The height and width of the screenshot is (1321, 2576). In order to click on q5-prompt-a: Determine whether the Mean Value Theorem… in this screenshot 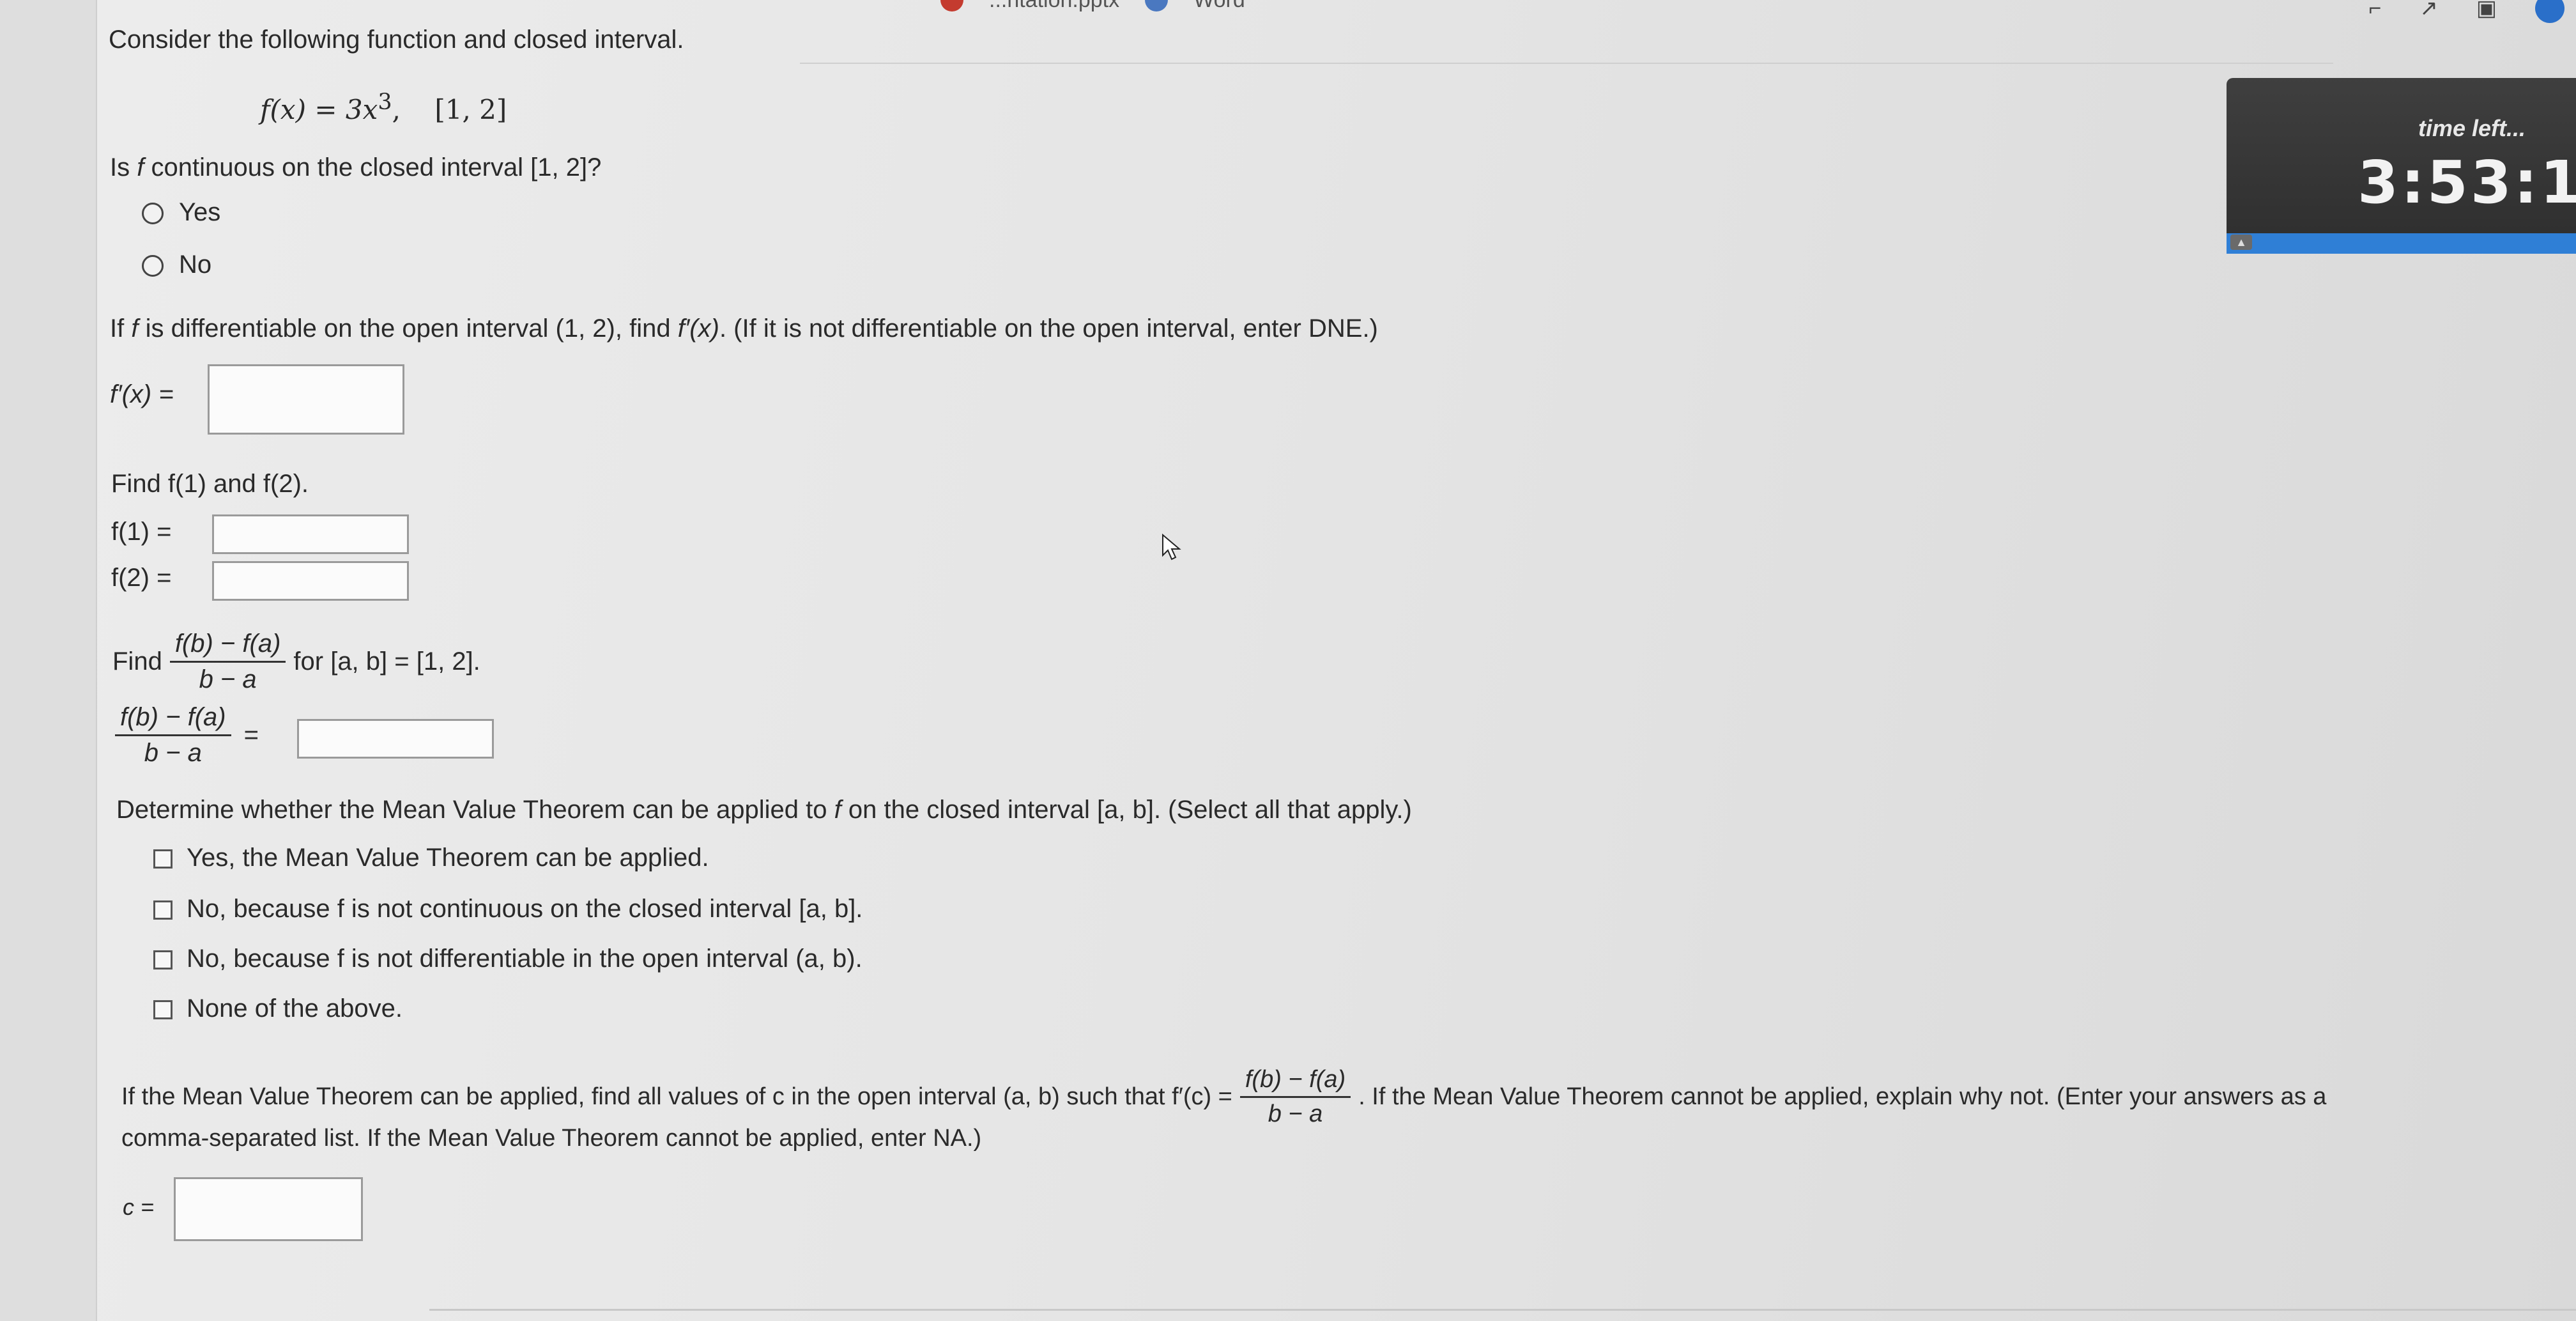, I will do `click(475, 810)`.